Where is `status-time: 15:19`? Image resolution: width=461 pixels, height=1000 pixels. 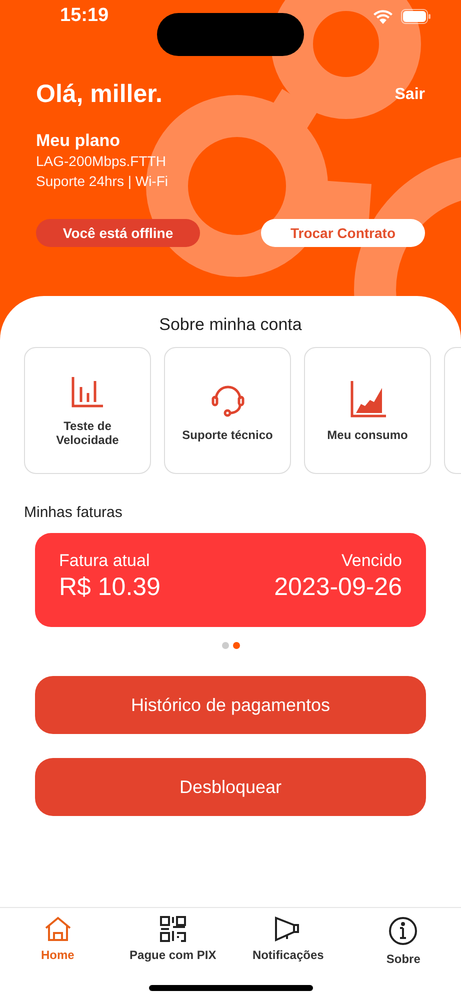
status-time: 15:19 is located at coordinates (84, 16).